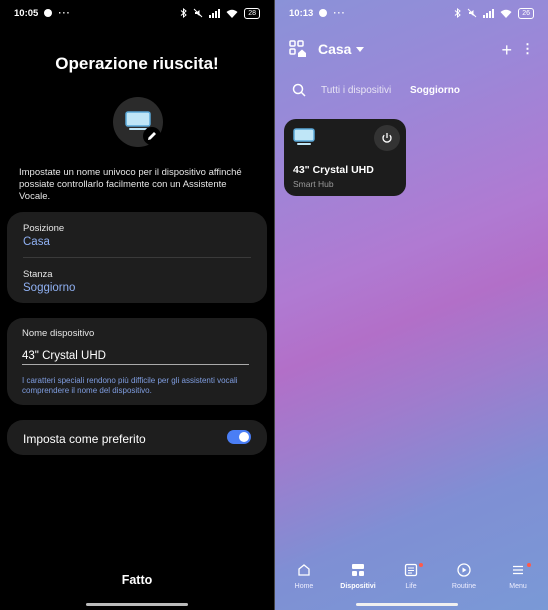 This screenshot has width=548, height=610. Describe the element at coordinates (360, 49) in the screenshot. I see `chevron-down-icon` at that location.